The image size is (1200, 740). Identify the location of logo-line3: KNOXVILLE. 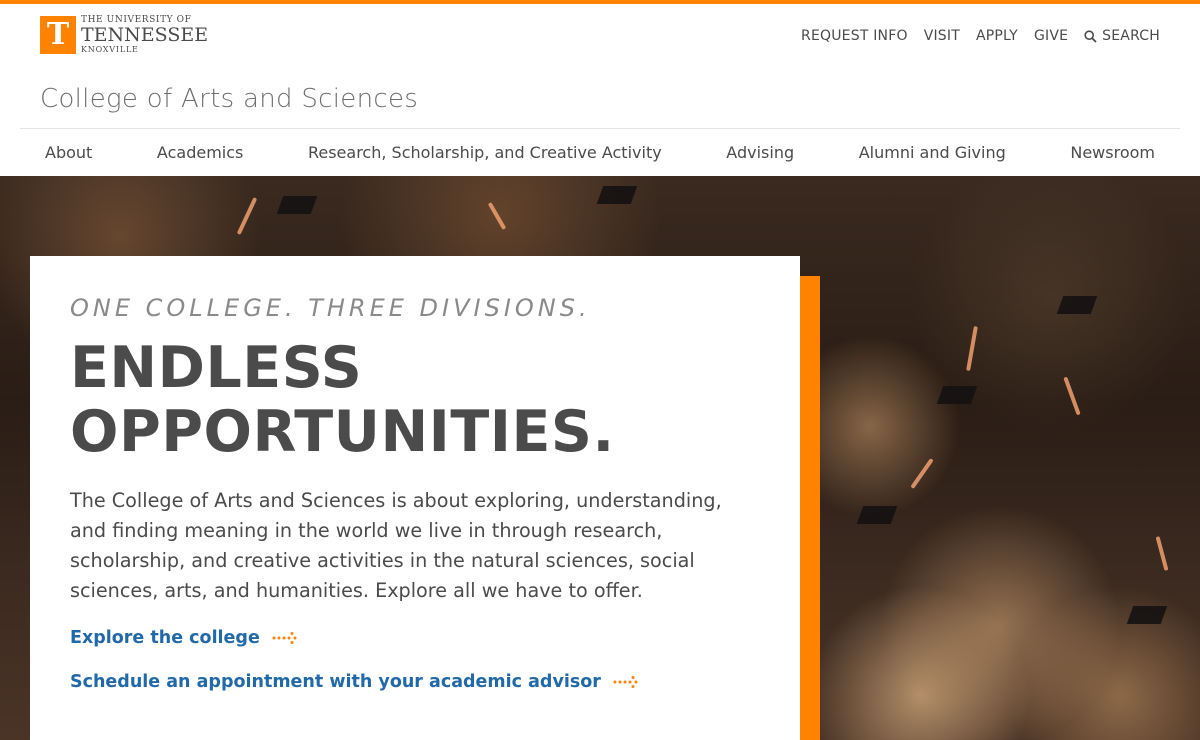
(110, 49).